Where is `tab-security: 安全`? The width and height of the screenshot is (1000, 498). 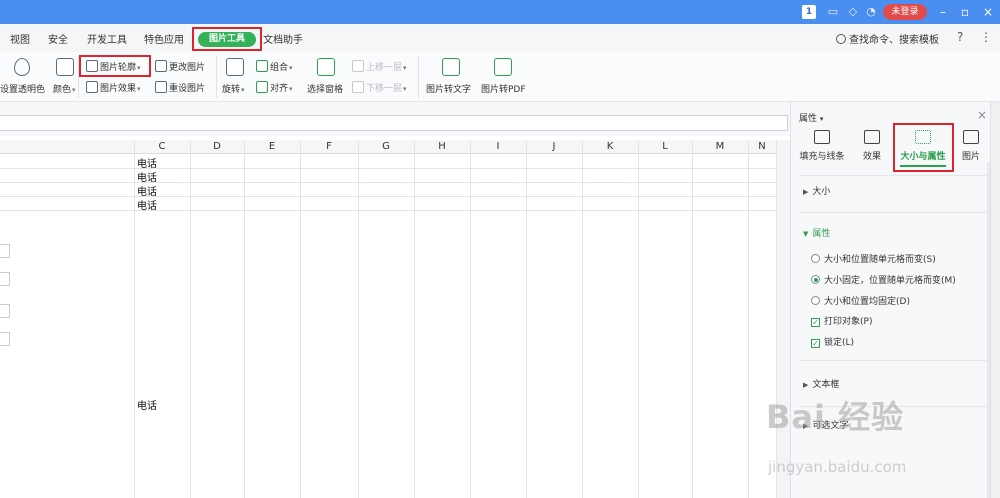
tab-security: 安全 is located at coordinates (58, 38).